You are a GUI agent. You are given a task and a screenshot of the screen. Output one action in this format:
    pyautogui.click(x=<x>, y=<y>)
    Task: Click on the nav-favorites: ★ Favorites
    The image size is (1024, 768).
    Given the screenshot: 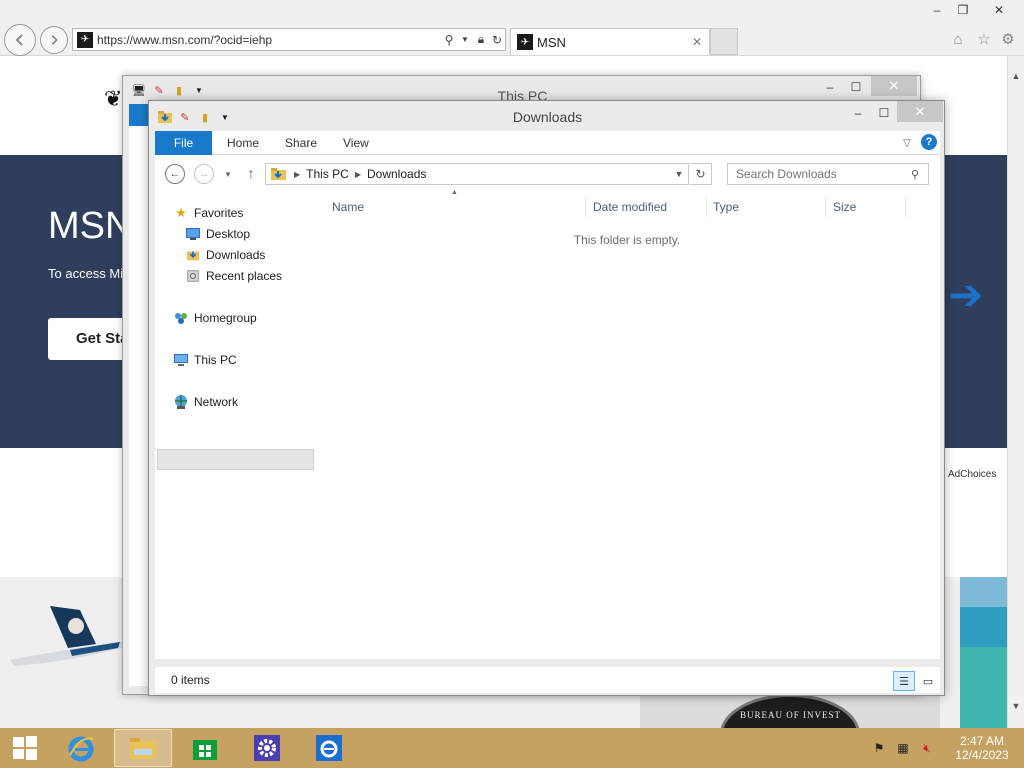 What is the action you would take?
    pyautogui.click(x=208, y=212)
    